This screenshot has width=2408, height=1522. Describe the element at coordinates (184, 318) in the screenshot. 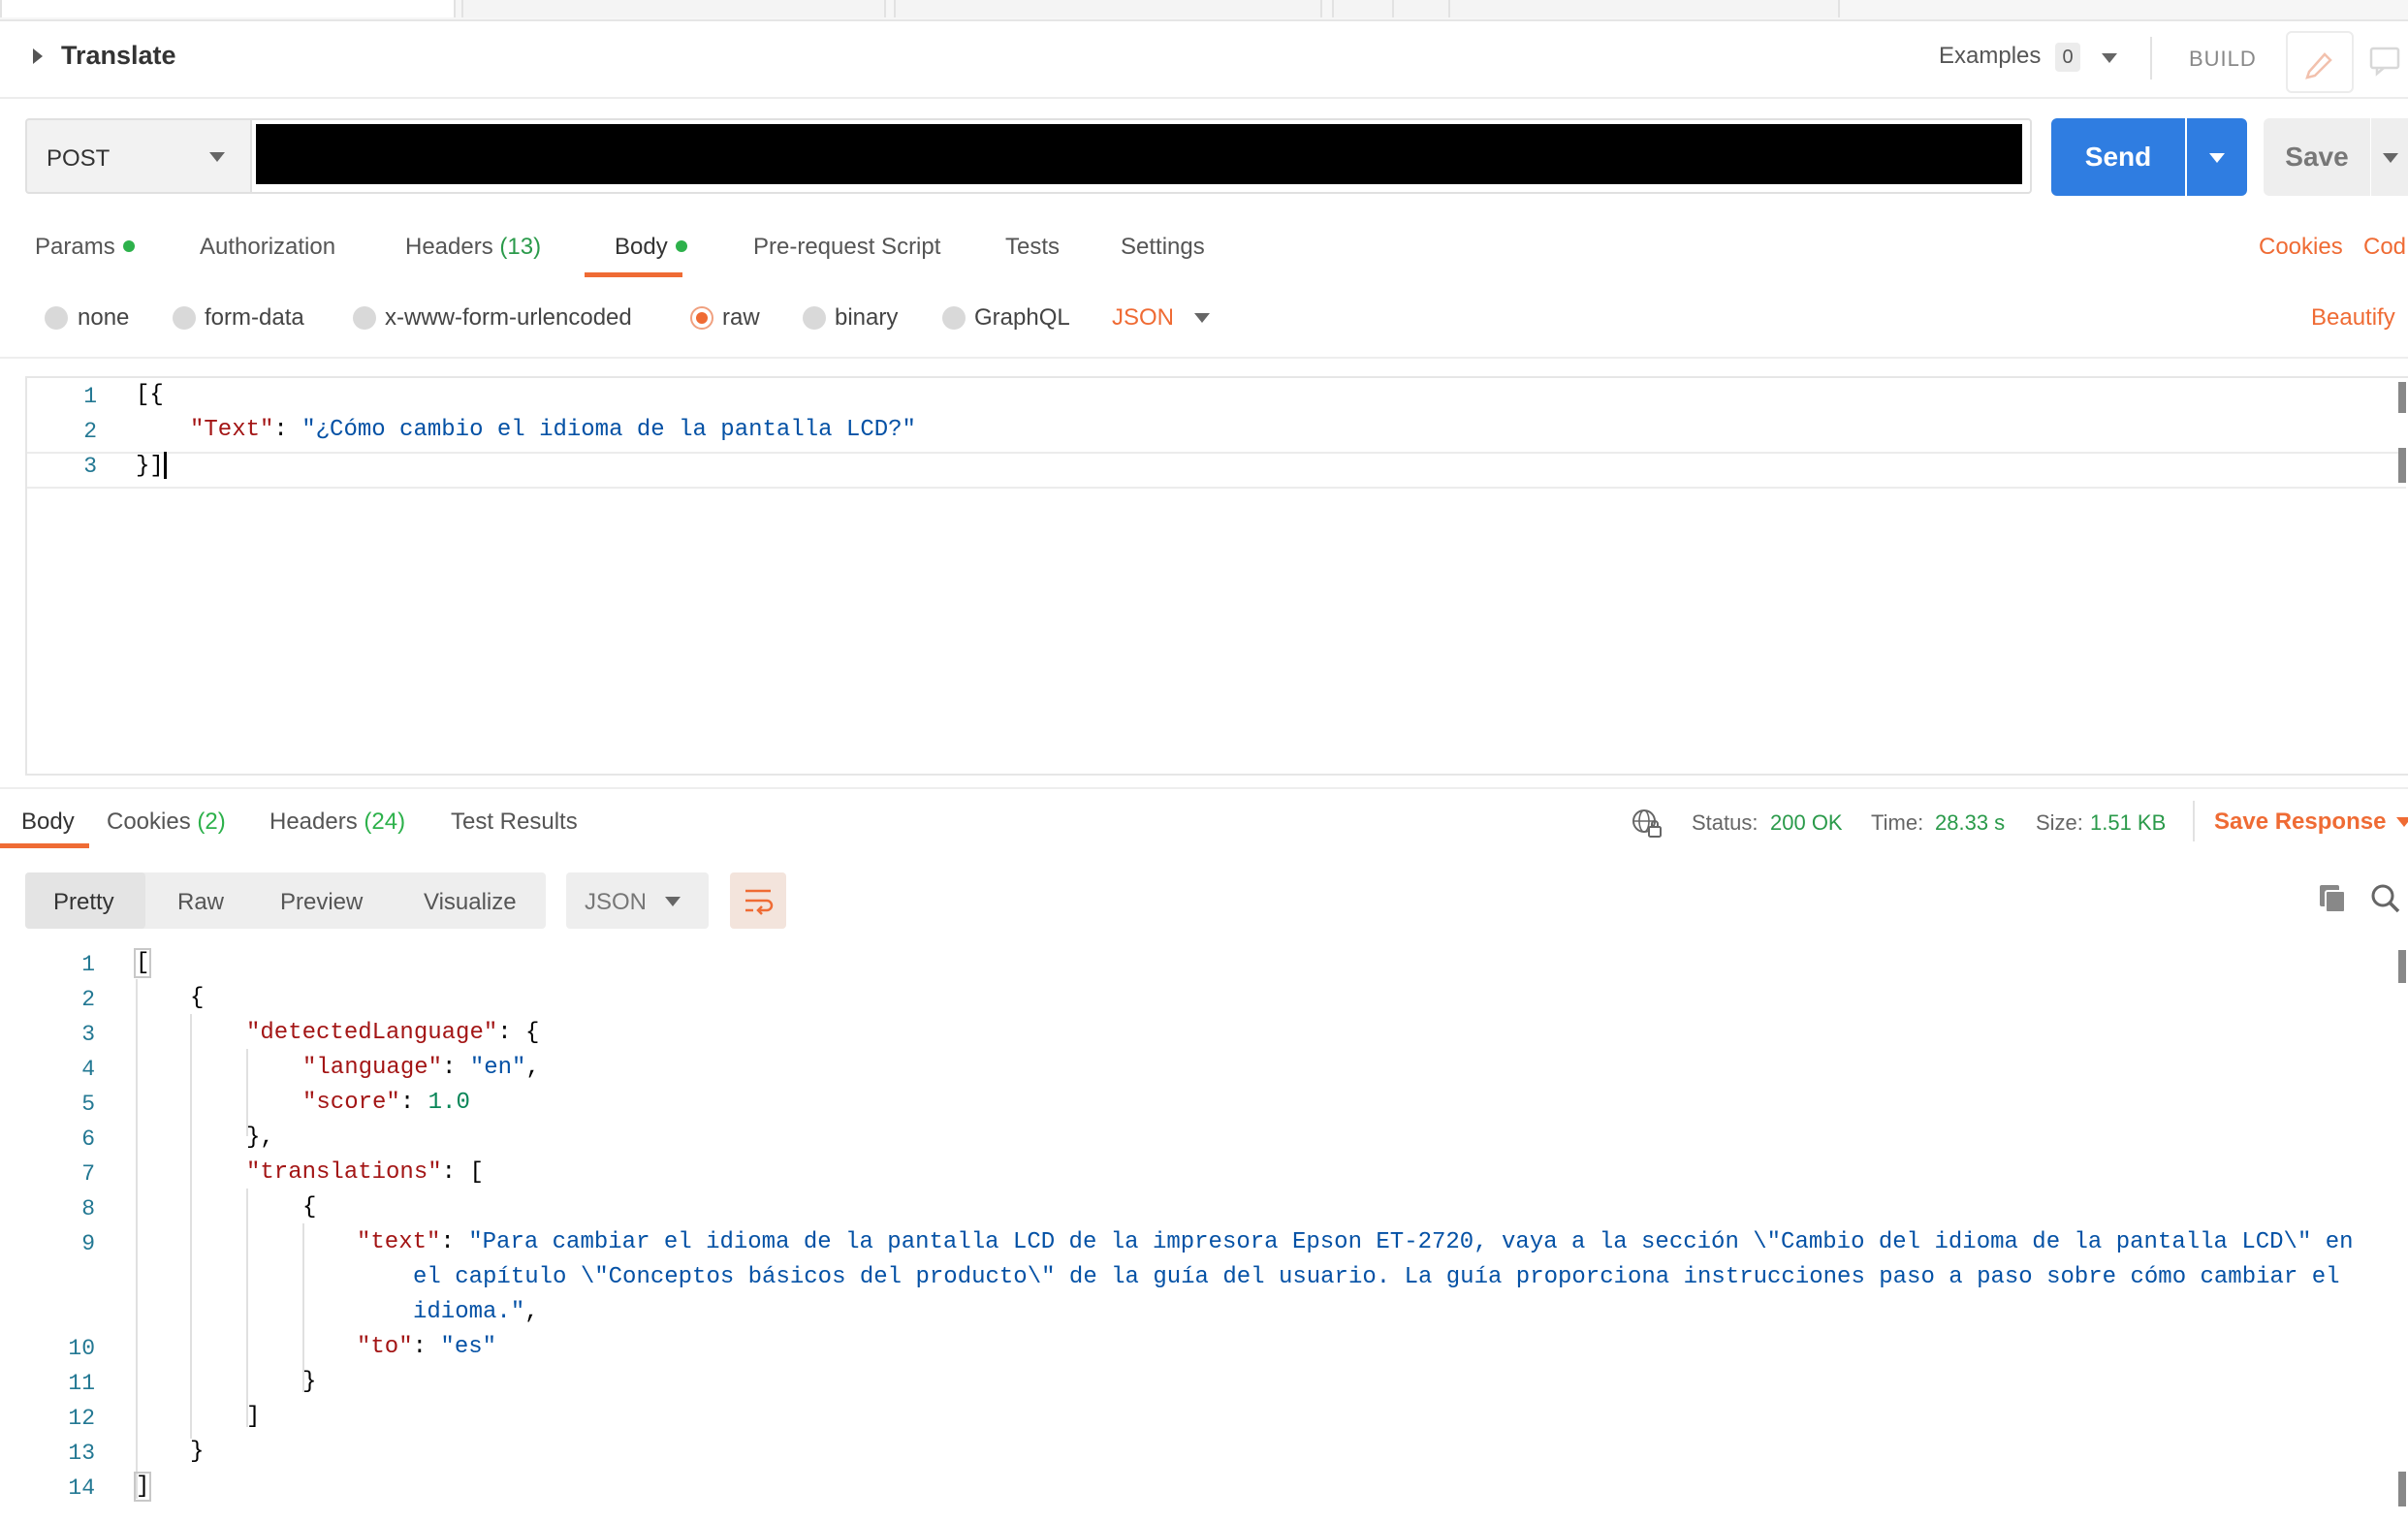

I see `radio-form-data` at that location.